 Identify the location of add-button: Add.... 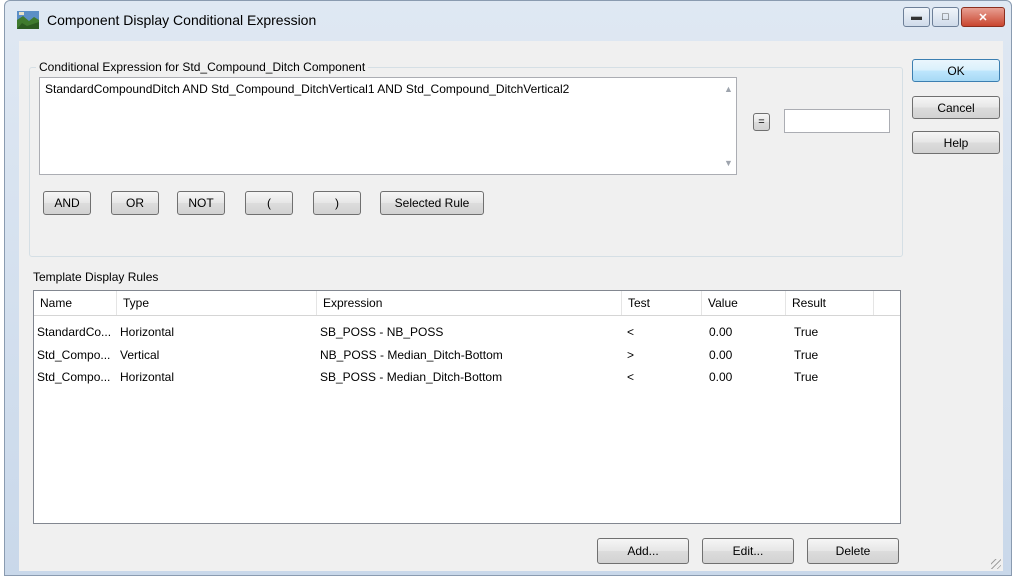
(643, 551).